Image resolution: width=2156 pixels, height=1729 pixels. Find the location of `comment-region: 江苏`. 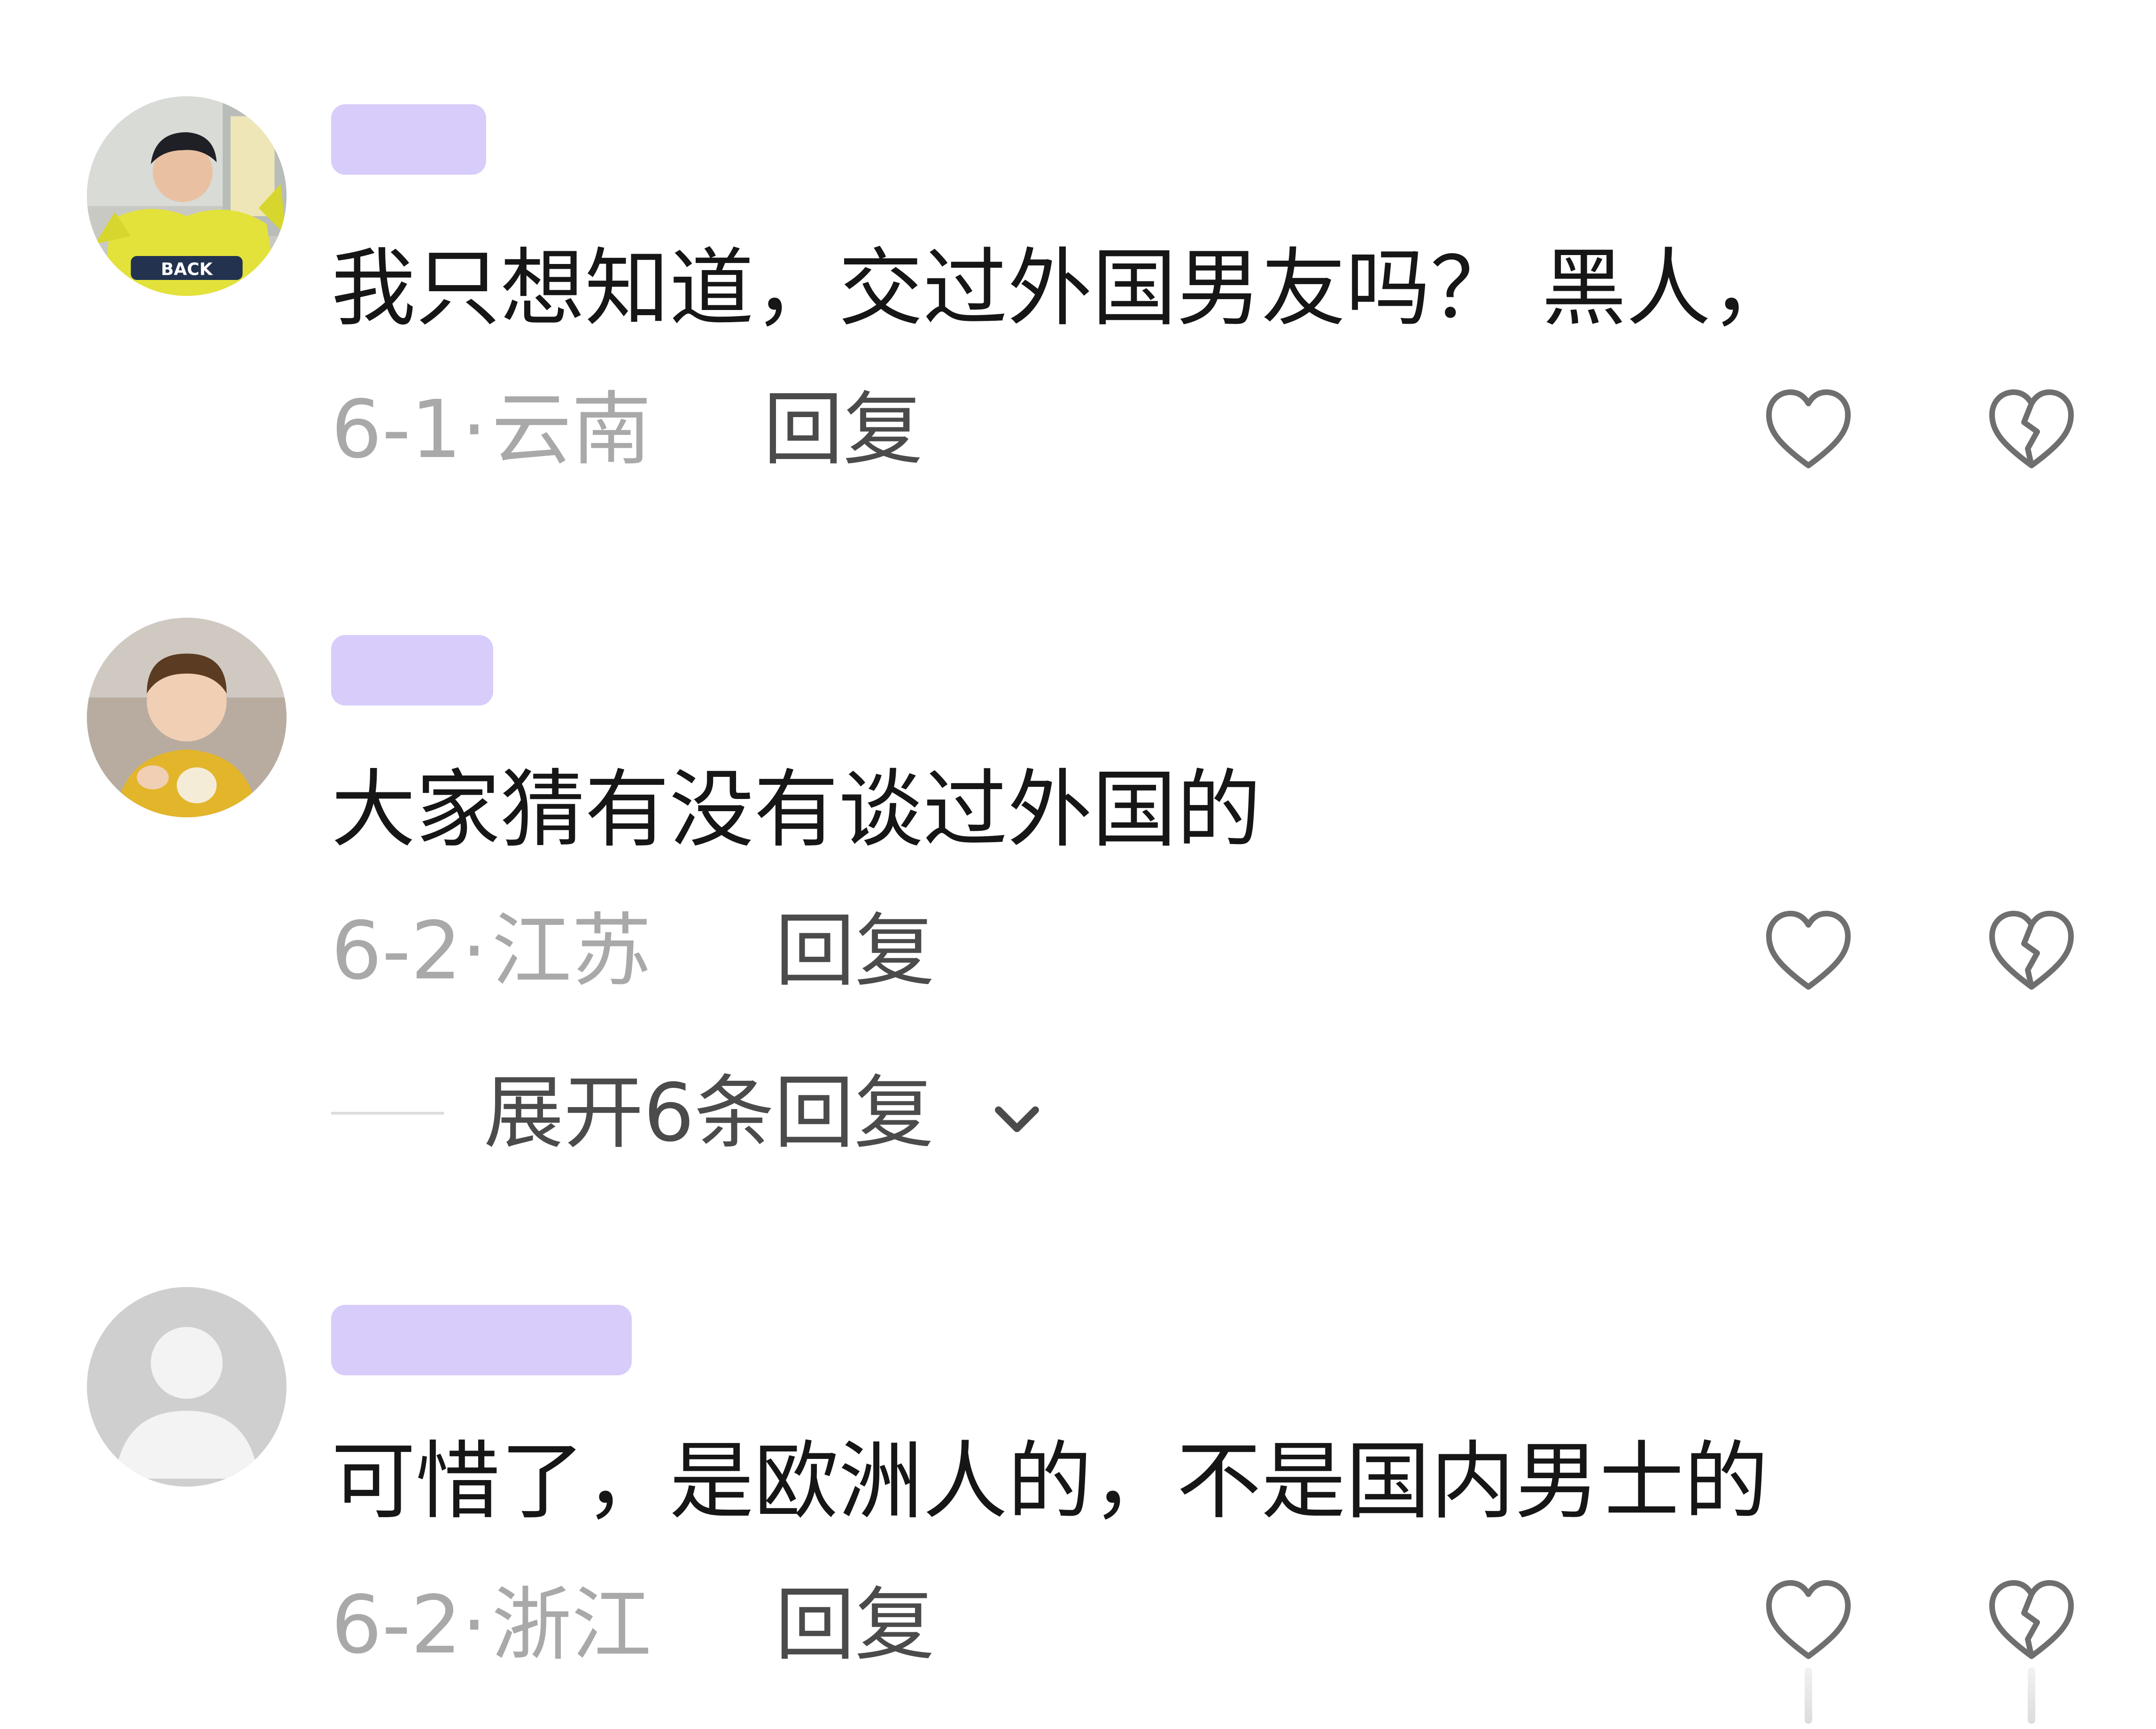

comment-region: 江苏 is located at coordinates (571, 951).